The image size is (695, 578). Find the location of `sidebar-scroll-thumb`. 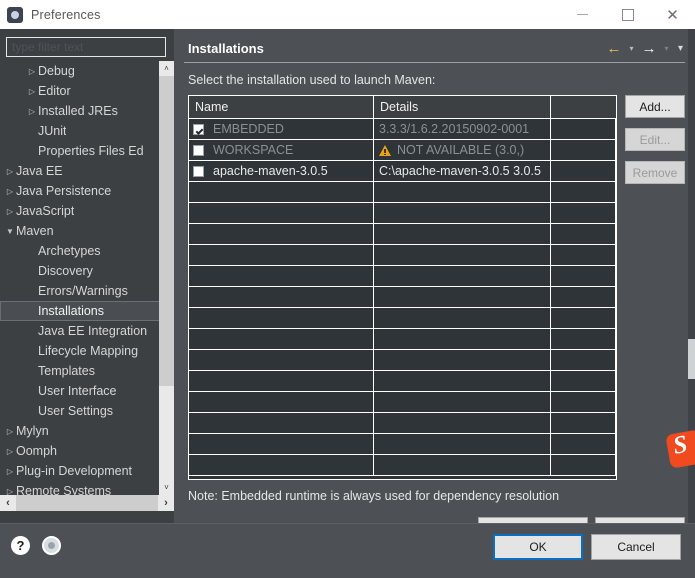

sidebar-scroll-thumb is located at coordinates (166, 231).